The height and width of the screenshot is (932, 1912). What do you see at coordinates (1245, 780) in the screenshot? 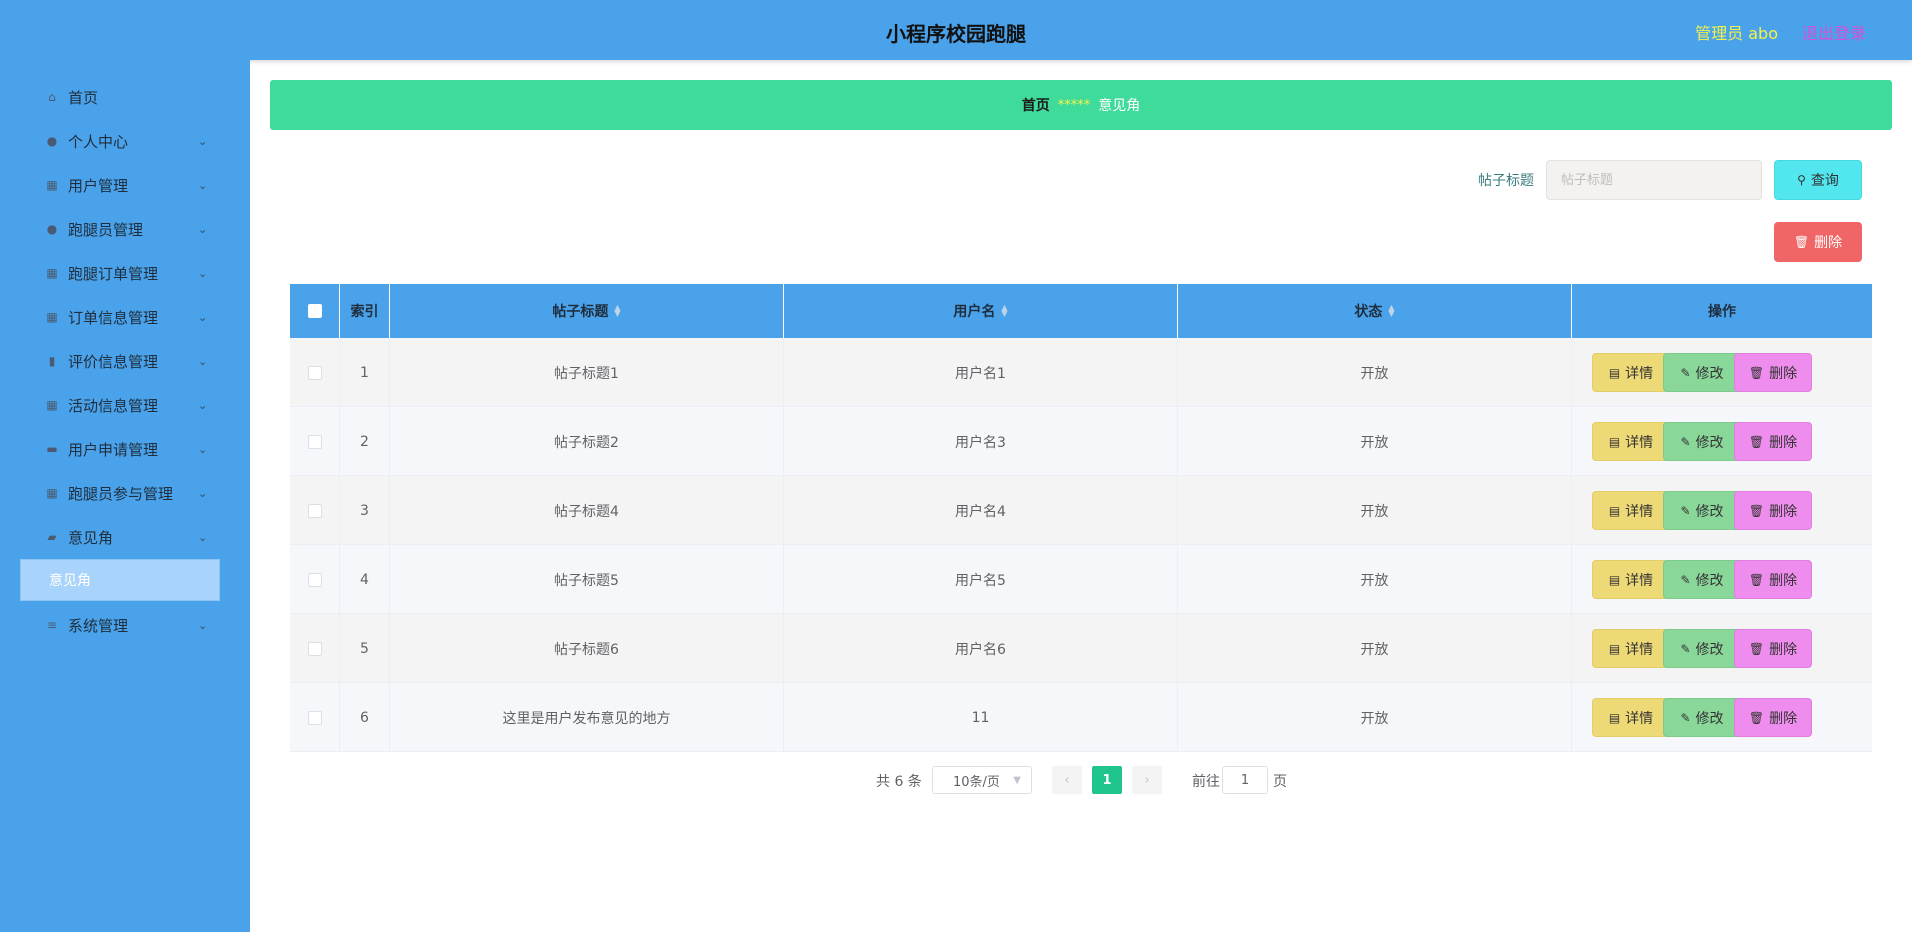
I see `goto-page-input` at bounding box center [1245, 780].